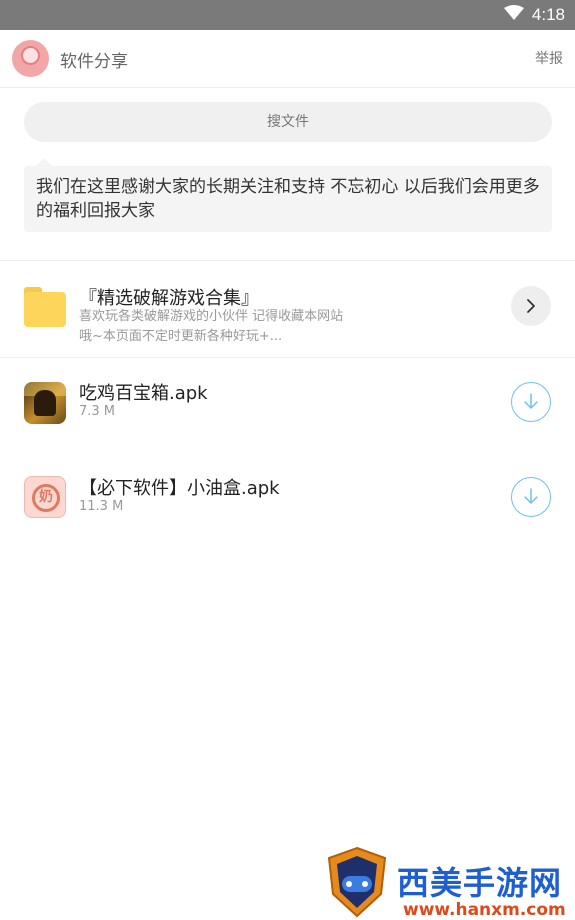 This screenshot has height=920, width=575. I want to click on app-header: 软件分享 举报, so click(287, 59).